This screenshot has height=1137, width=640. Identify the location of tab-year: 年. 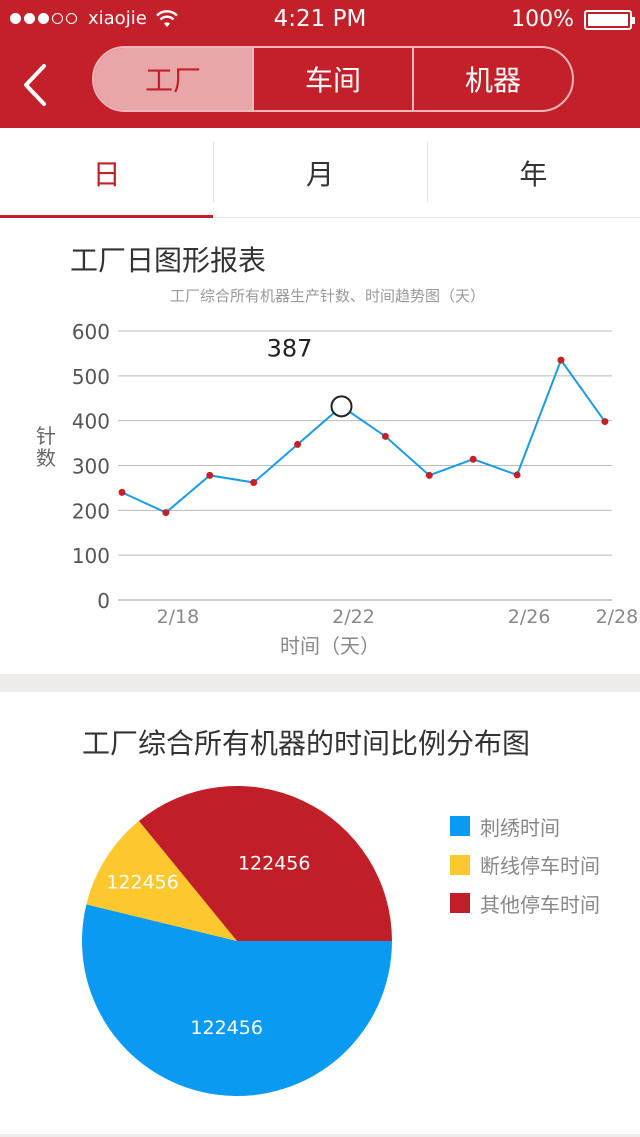
(533, 172).